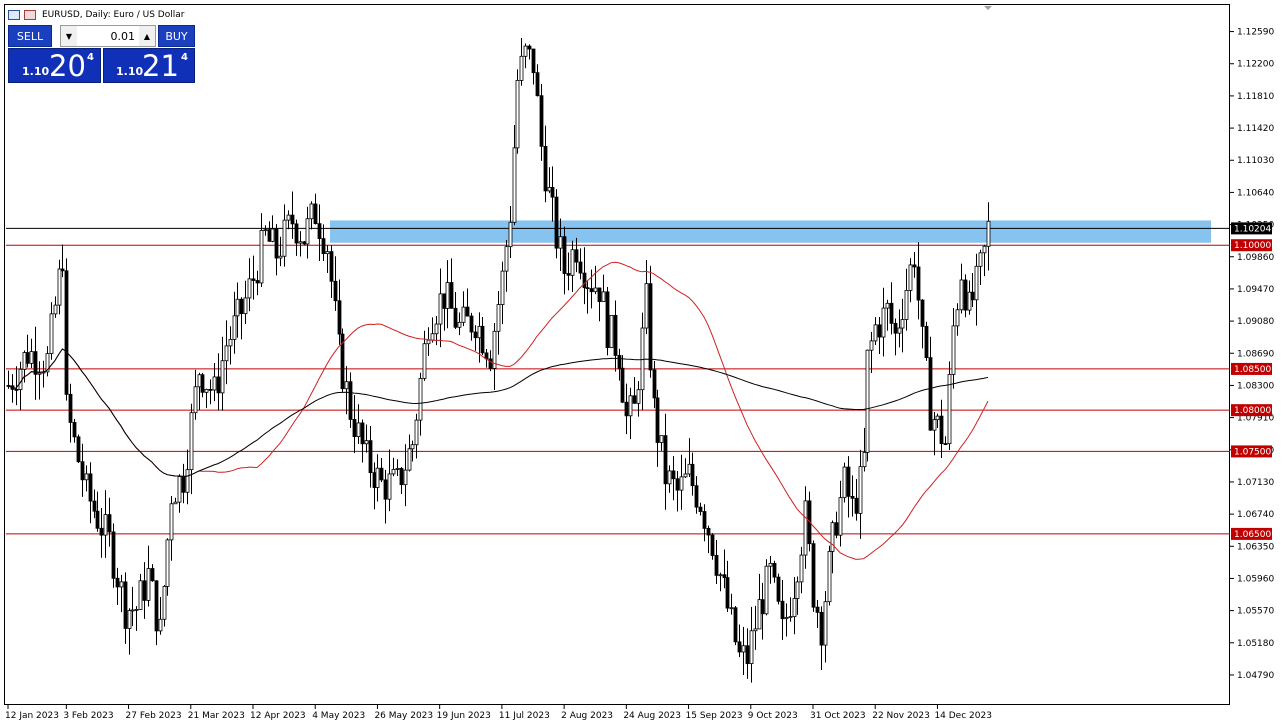 This screenshot has width=1284, height=727. I want to click on lot-size-stepper: ▼ 0.01 ▲, so click(108, 36).